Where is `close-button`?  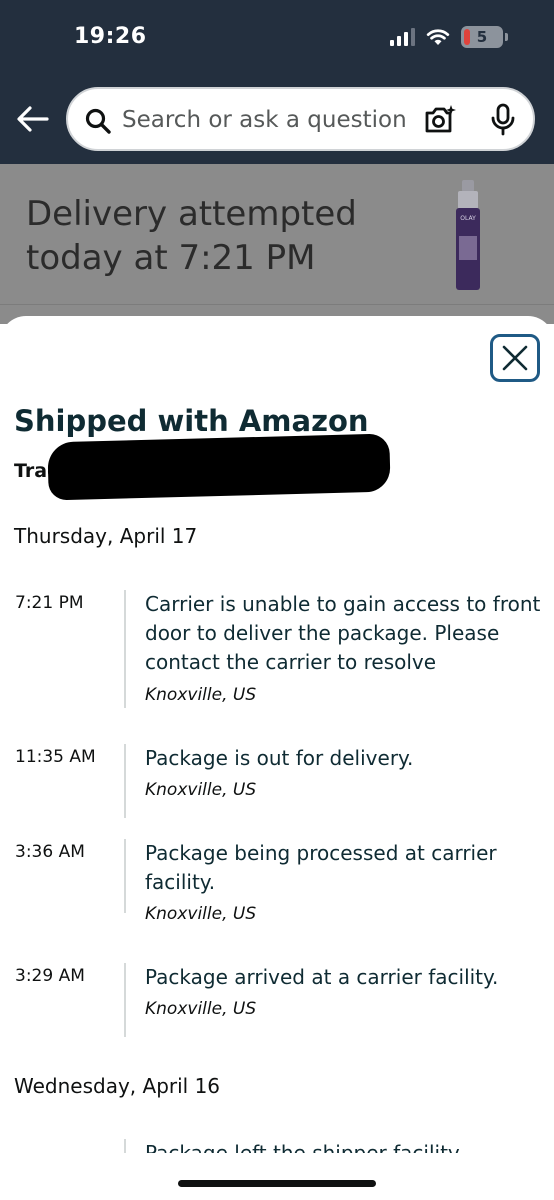 close-button is located at coordinates (515, 358).